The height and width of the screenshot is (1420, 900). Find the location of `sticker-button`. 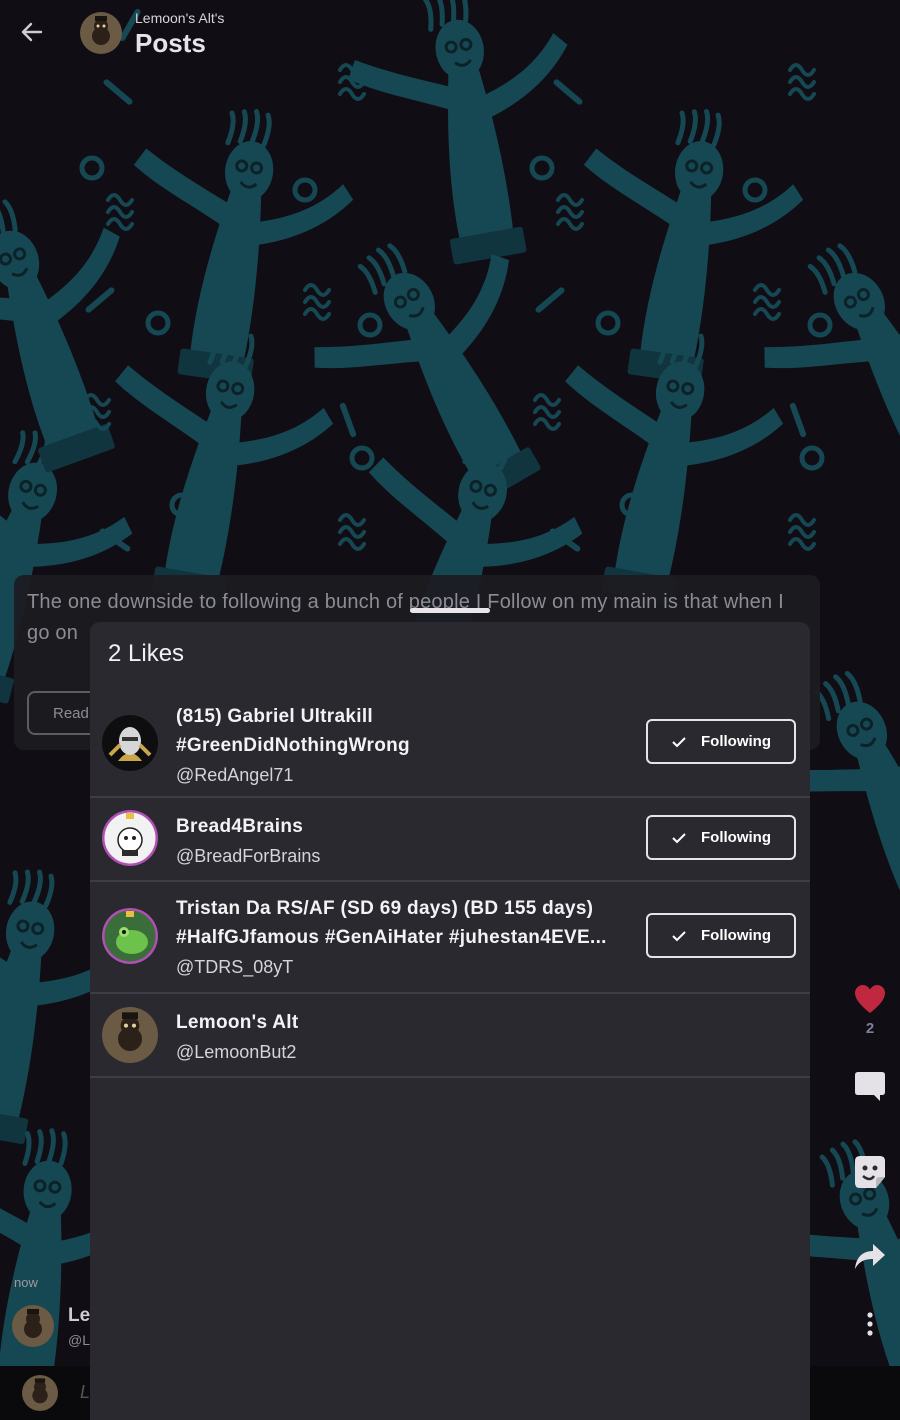

sticker-button is located at coordinates (870, 1172).